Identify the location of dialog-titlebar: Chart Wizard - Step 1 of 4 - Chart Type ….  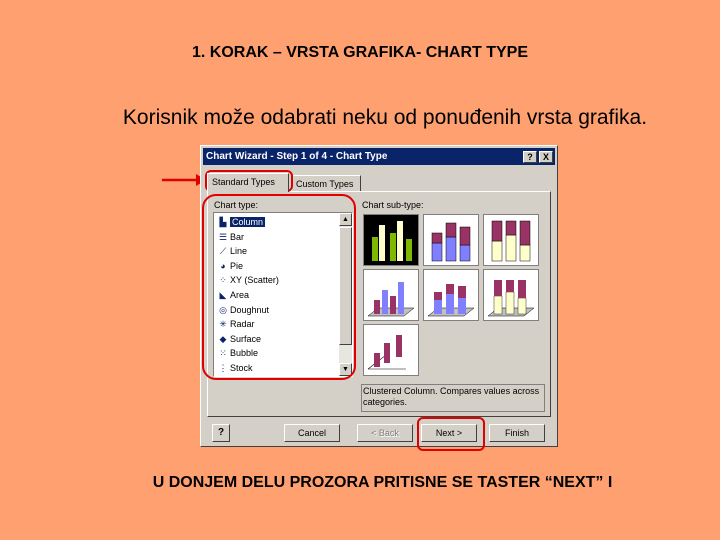
(379, 156).